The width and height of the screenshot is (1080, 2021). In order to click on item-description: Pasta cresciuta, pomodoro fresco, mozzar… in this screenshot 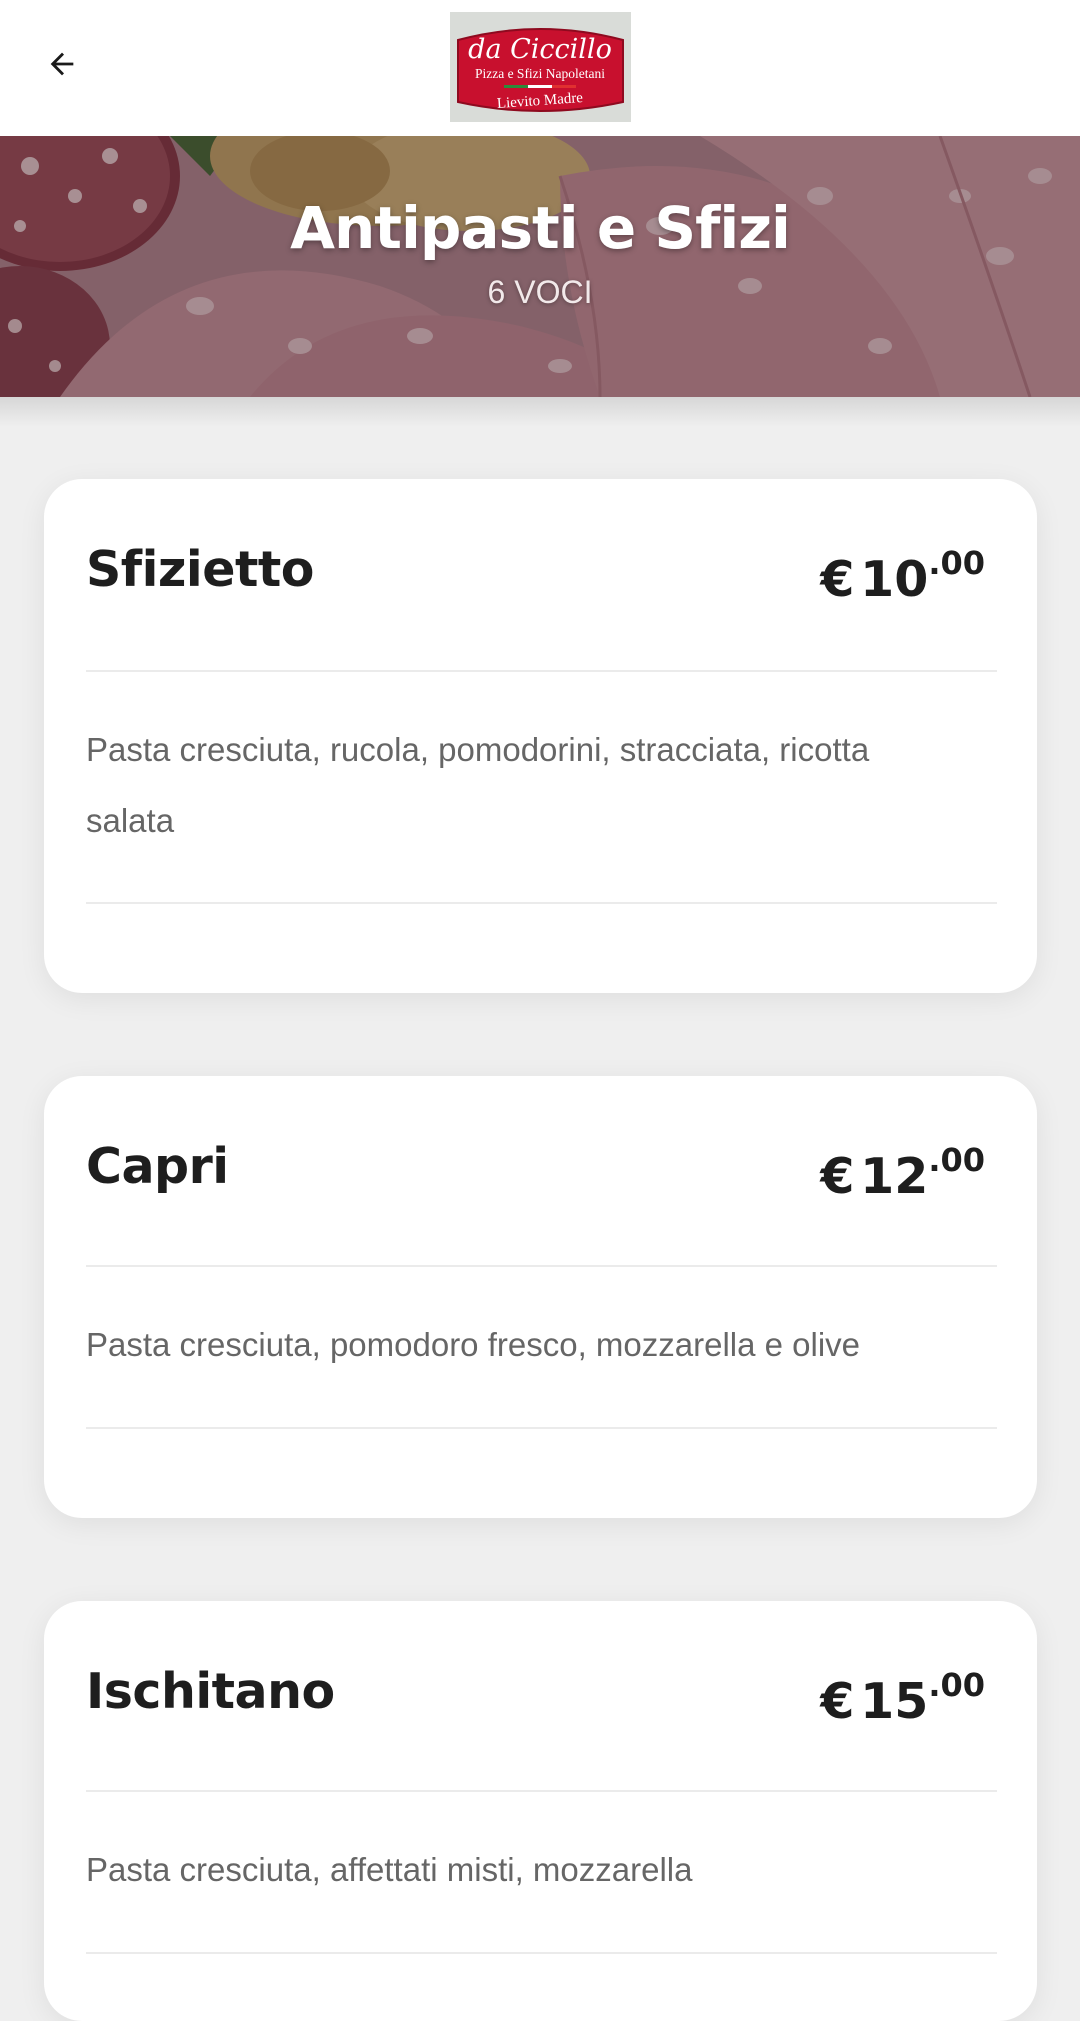, I will do `click(473, 1344)`.